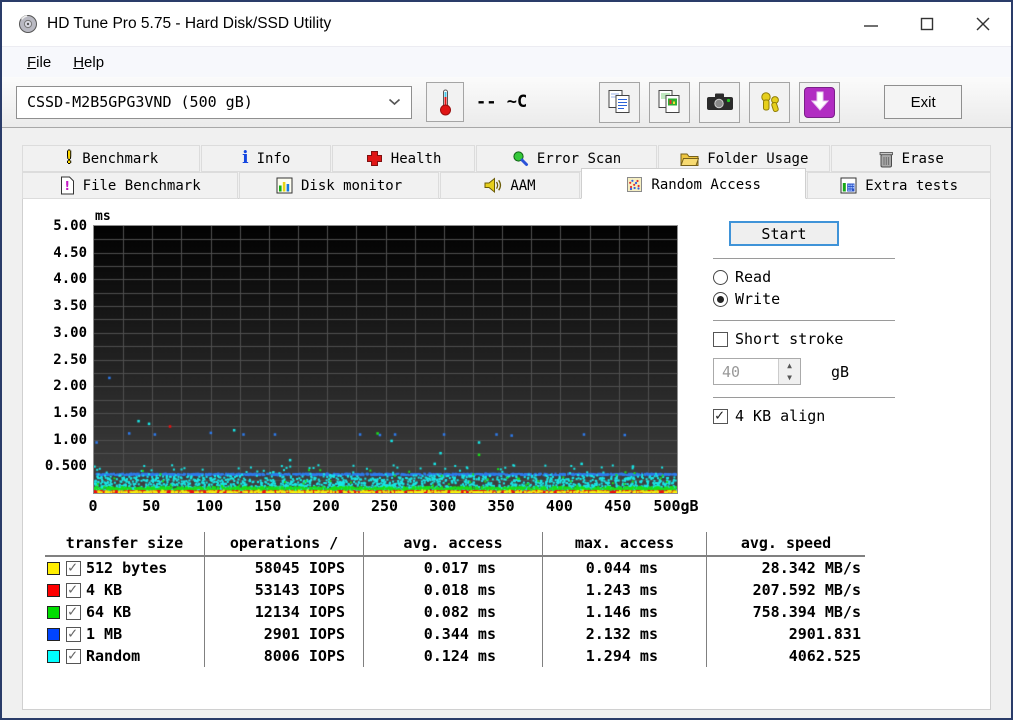  What do you see at coordinates (911, 158) in the screenshot?
I see `tab-erase: Erase` at bounding box center [911, 158].